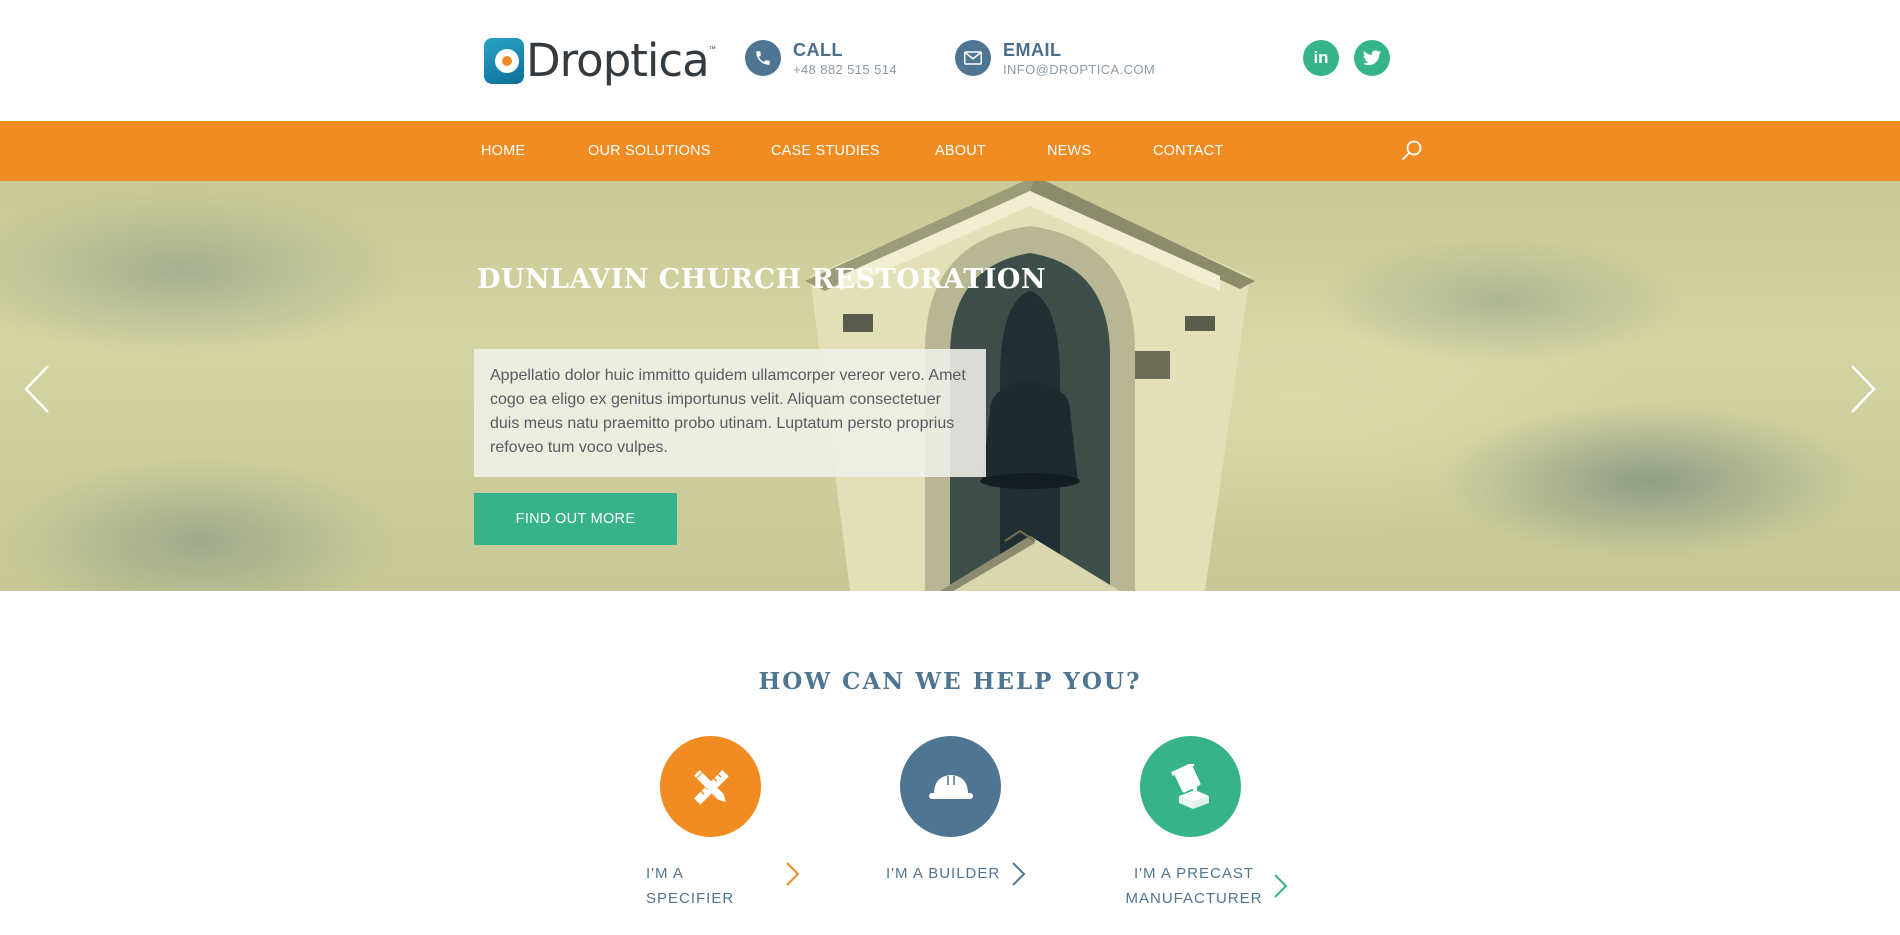  Describe the element at coordinates (1079, 69) in the screenshot. I see `email-address: INFO@DROPTICA.COM` at that location.